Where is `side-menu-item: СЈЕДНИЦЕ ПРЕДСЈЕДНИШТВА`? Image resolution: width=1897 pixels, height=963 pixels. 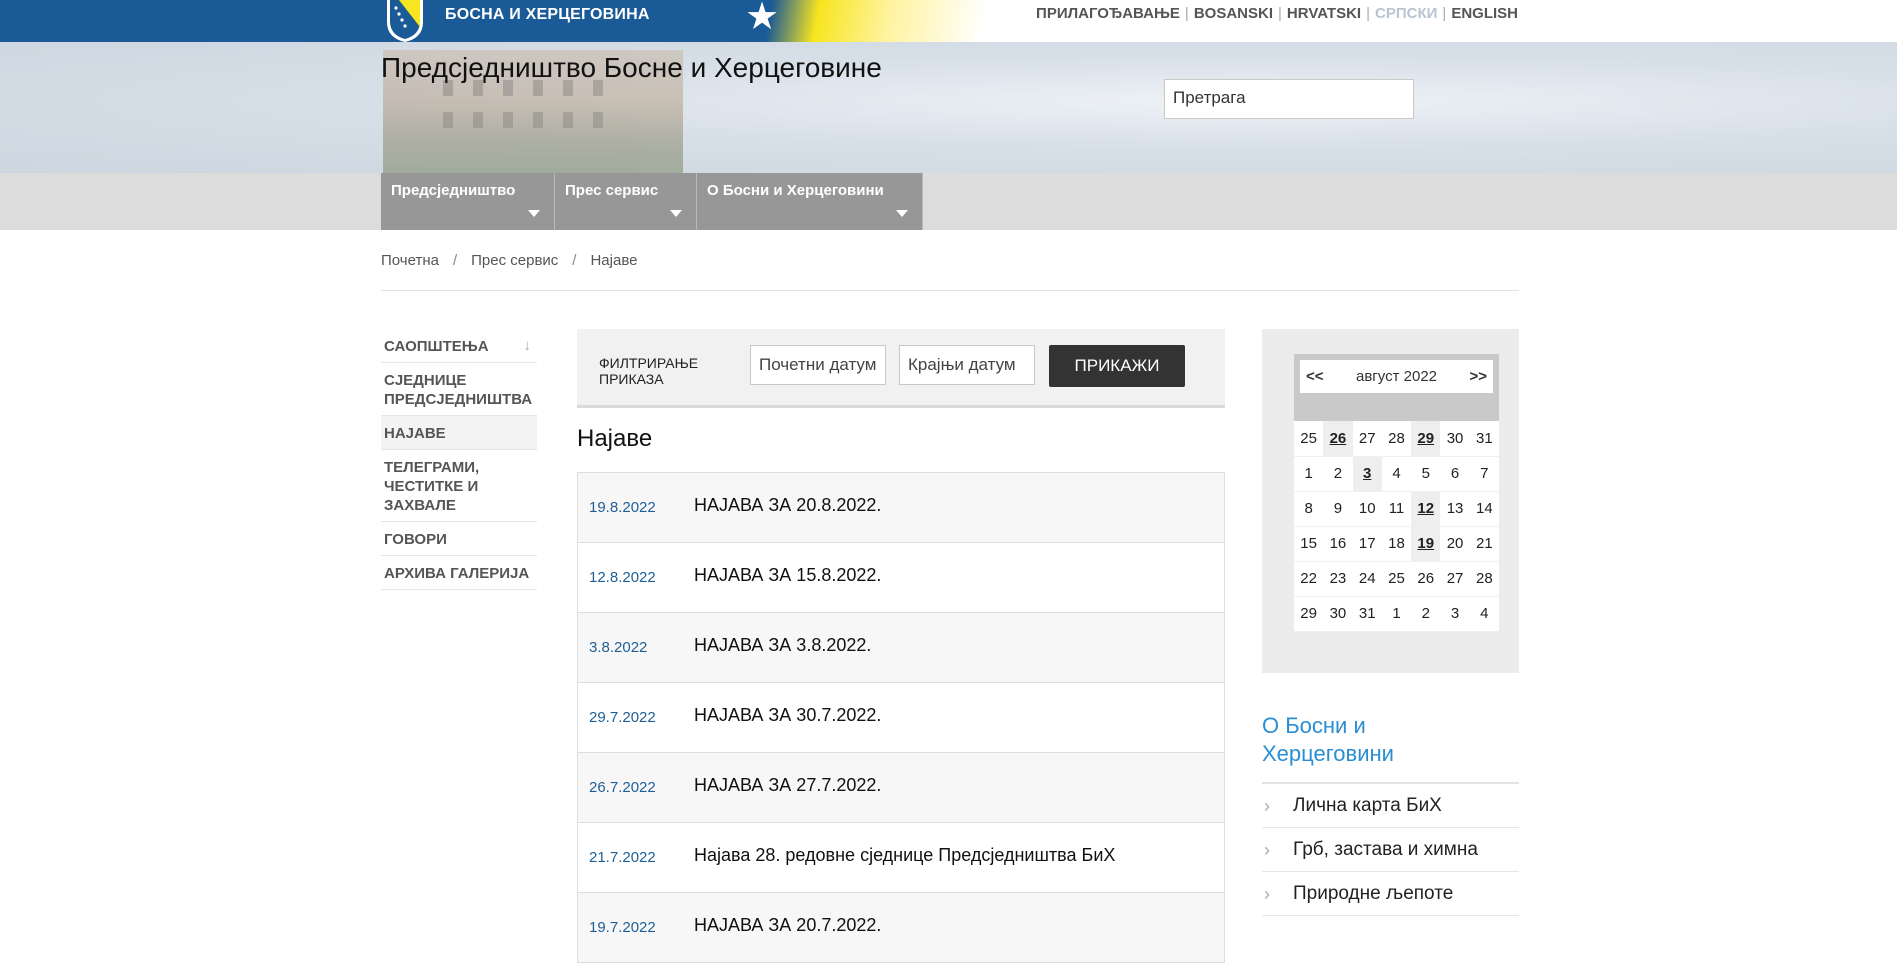
side-menu-item: СЈЕДНИЦЕ ПРЕДСЈЕДНИШТВА is located at coordinates (459, 389).